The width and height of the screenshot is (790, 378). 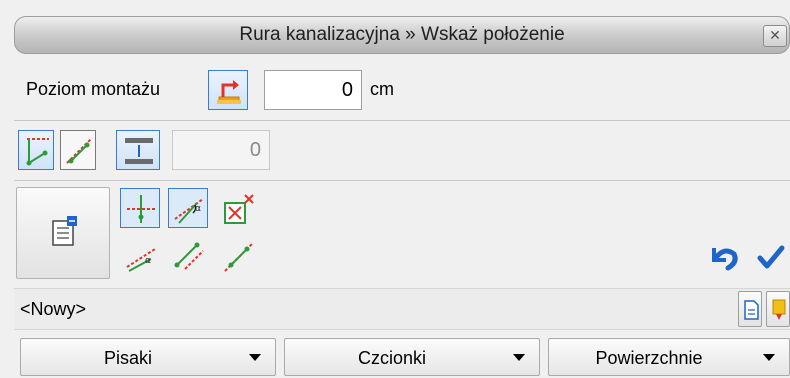 What do you see at coordinates (775, 36) in the screenshot?
I see `close-icon: ✕` at bounding box center [775, 36].